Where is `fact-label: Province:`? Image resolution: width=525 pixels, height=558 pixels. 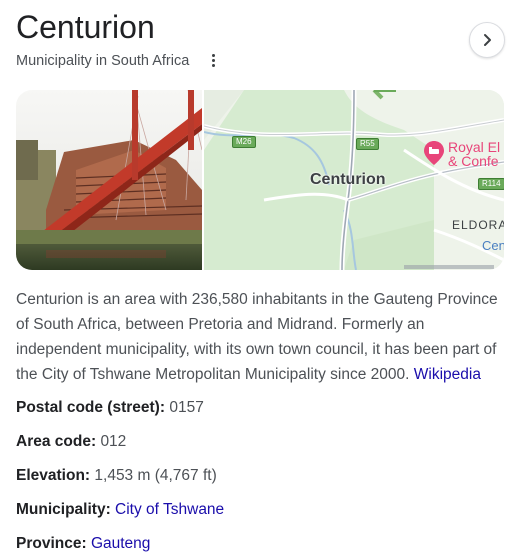
fact-label: Province: is located at coordinates (51, 543).